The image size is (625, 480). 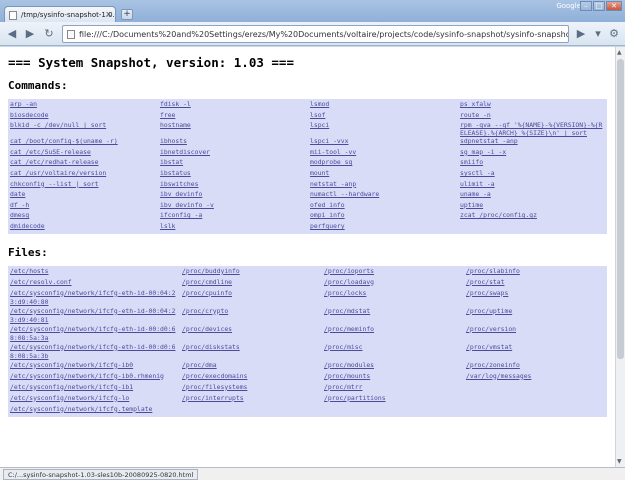 What do you see at coordinates (393, 311) in the screenshot?
I see `file-link: /proc/mdstat` at bounding box center [393, 311].